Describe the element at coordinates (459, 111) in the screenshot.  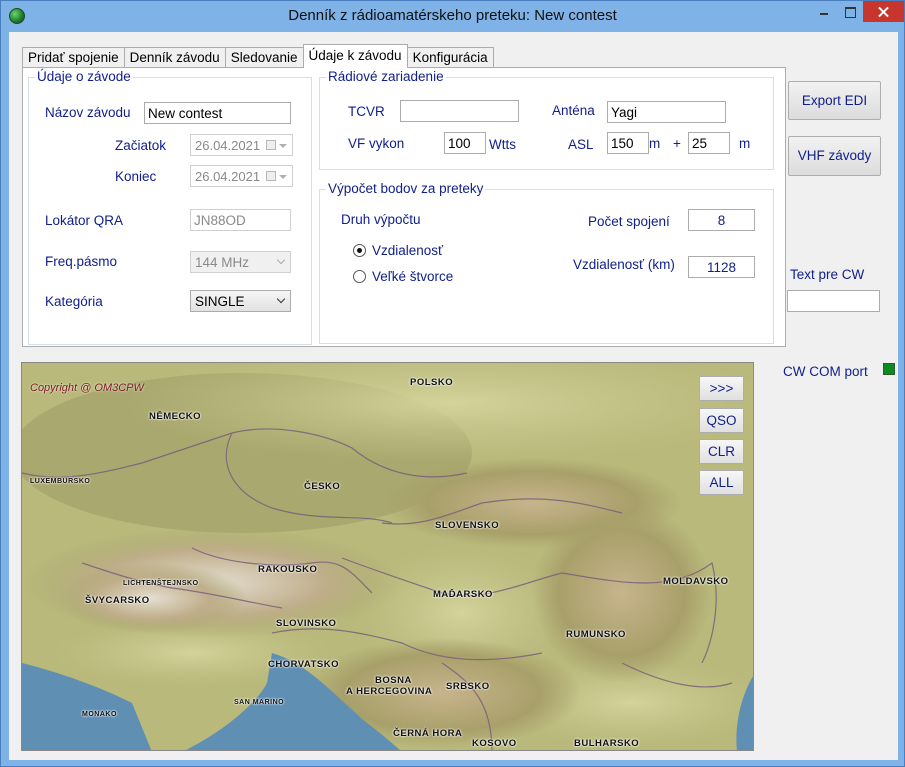
I see `tcvr-input` at that location.